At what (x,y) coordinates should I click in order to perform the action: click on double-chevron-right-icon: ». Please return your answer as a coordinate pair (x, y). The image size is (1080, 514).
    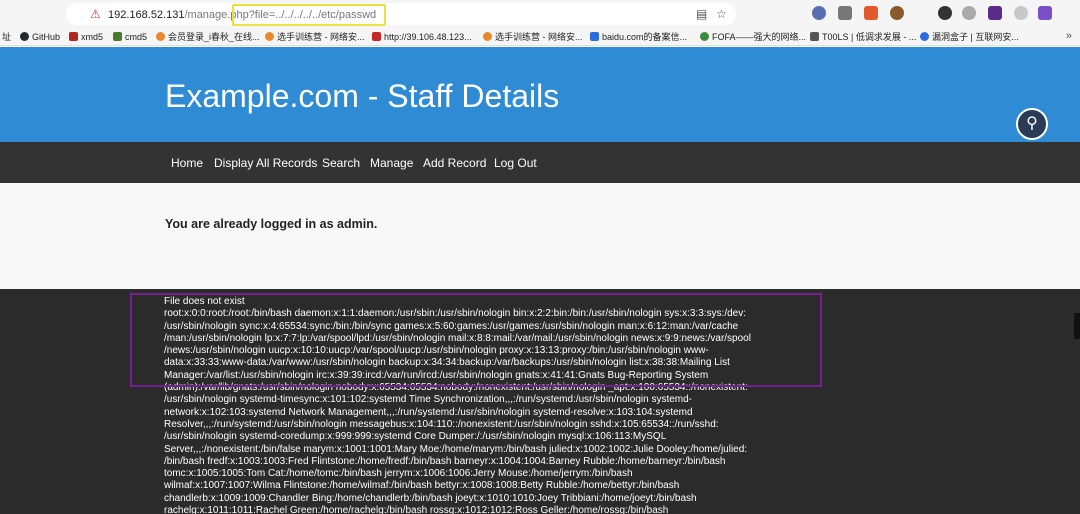
    Looking at the image, I should click on (1069, 36).